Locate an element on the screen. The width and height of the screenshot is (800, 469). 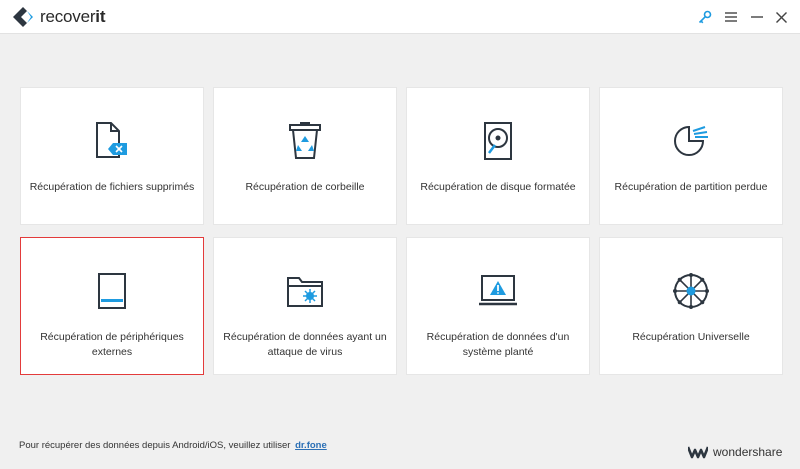
card-label: Récupération de périphériques externes is located at coordinates (112, 344).